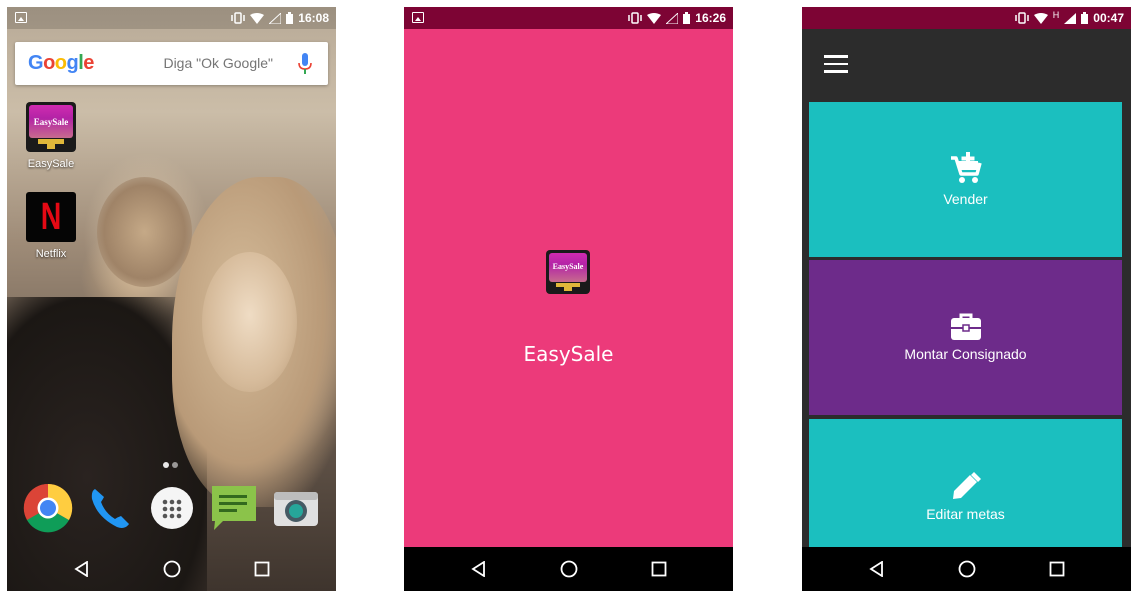  Describe the element at coordinates (305, 64) in the screenshot. I see `mic-icon` at that location.